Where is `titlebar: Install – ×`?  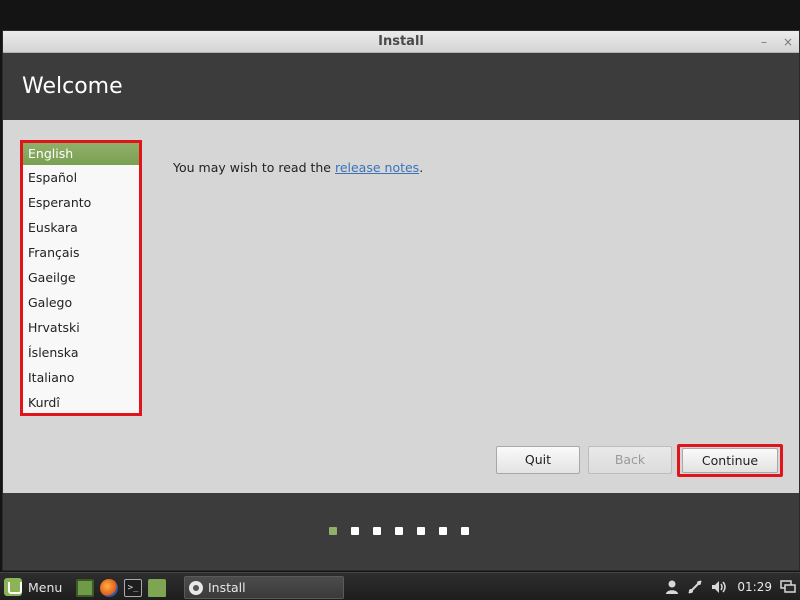 titlebar: Install – × is located at coordinates (401, 42).